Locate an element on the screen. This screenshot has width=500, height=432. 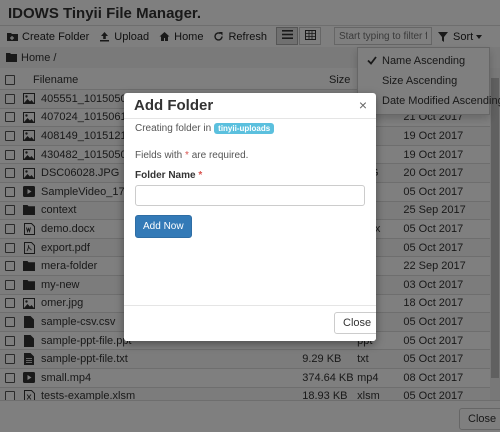
required-pre: Fields with is located at coordinates (159, 155).